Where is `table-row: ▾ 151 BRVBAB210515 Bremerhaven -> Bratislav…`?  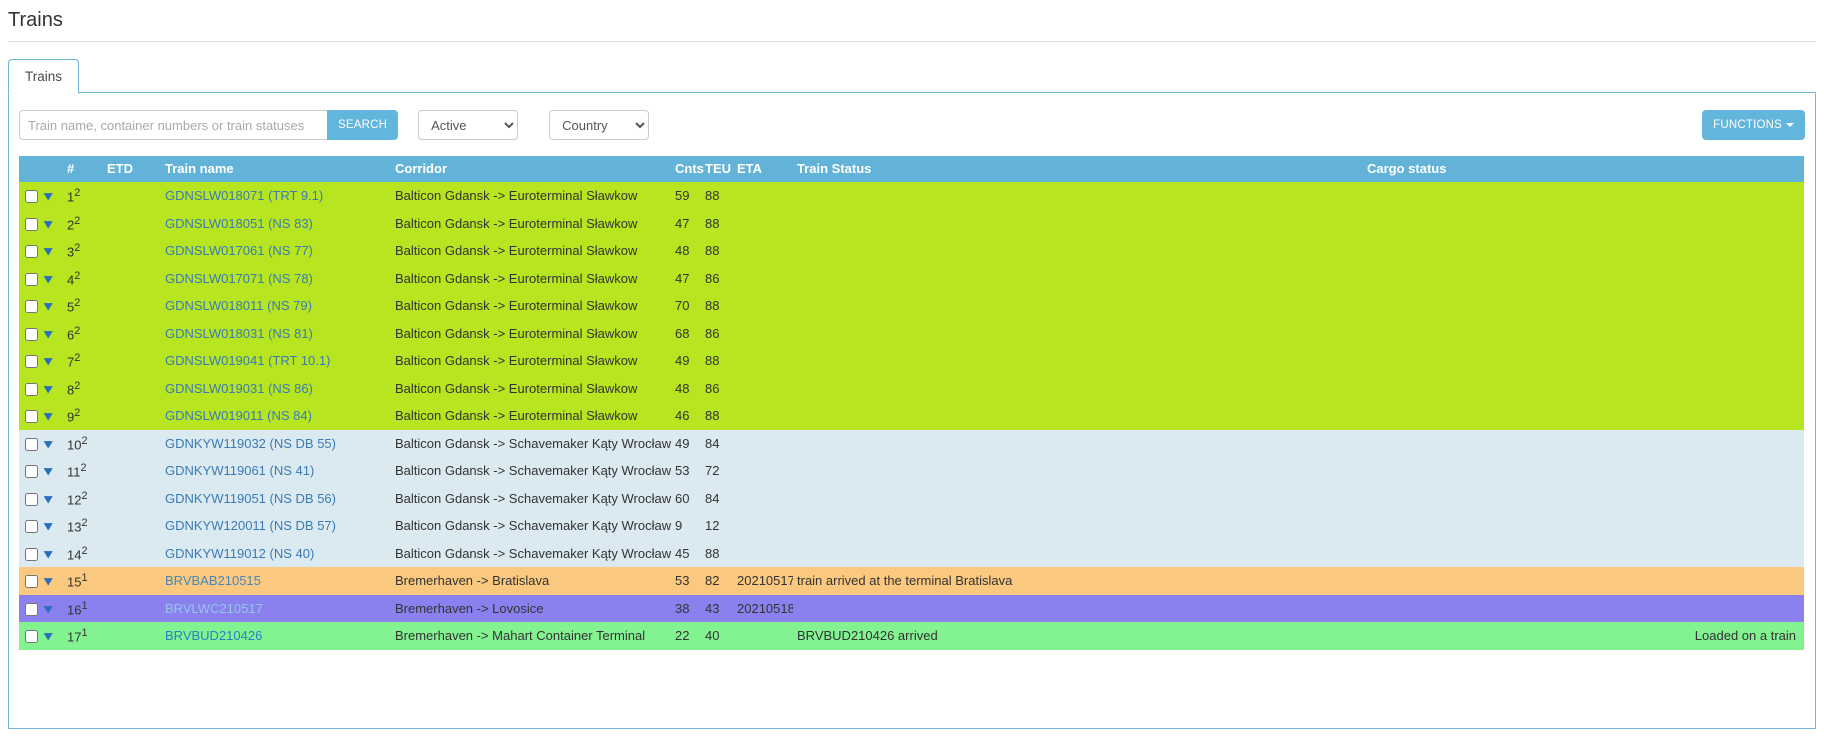 table-row: ▾ 151 BRVBAB210515 Bremerhaven -> Bratislav… is located at coordinates (911, 581).